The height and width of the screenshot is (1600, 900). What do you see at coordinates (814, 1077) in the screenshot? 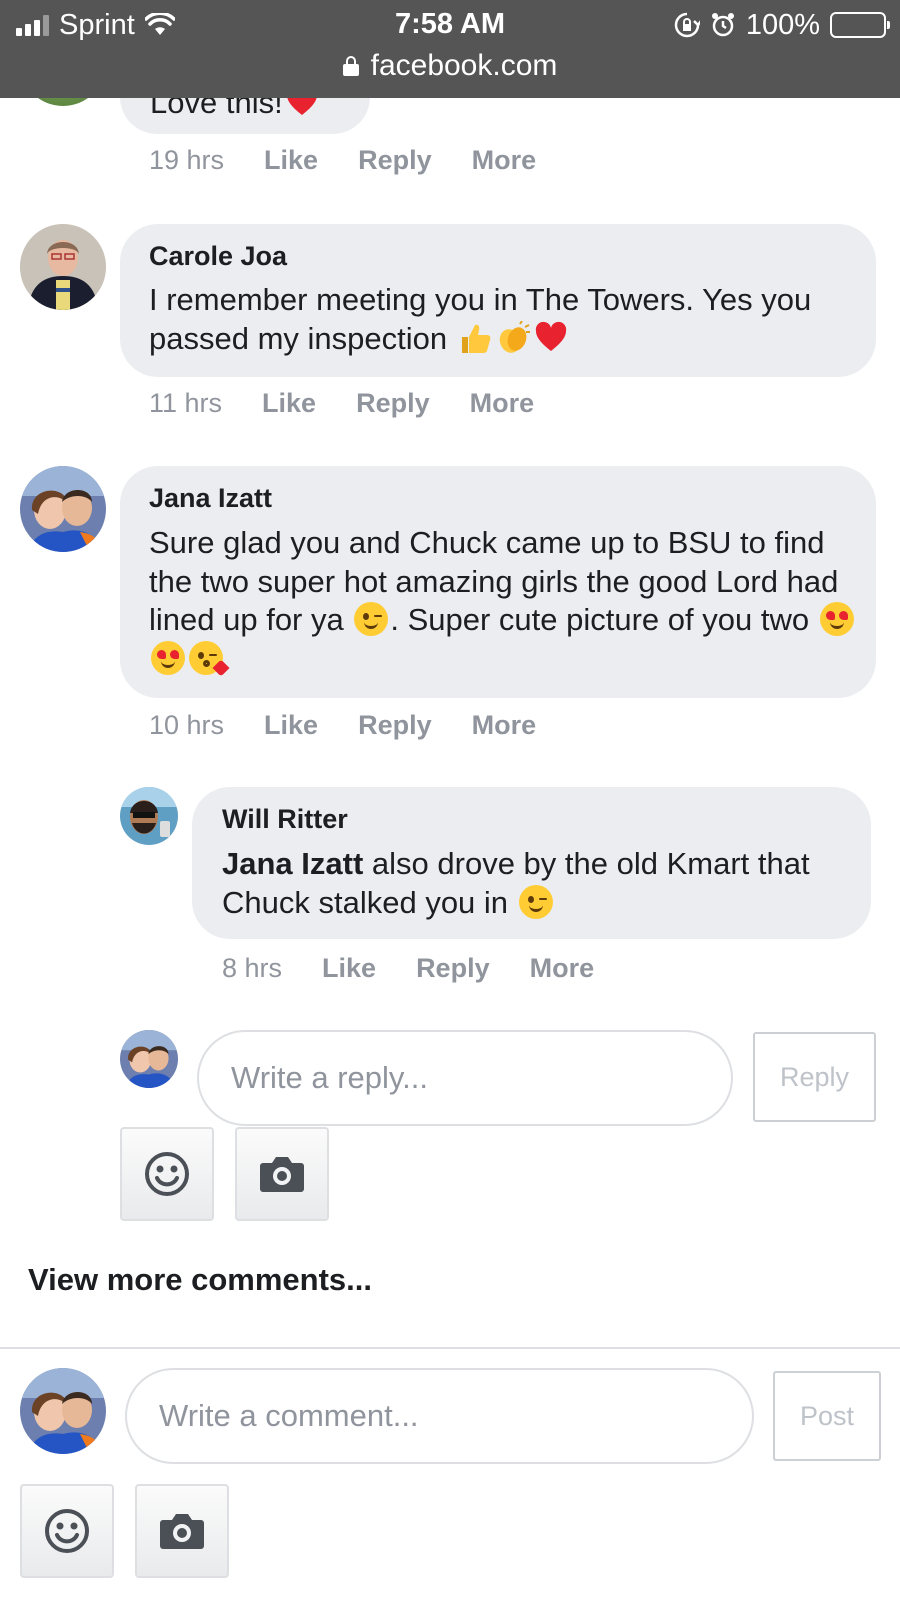
I see `reply-submit-button: Reply` at bounding box center [814, 1077].